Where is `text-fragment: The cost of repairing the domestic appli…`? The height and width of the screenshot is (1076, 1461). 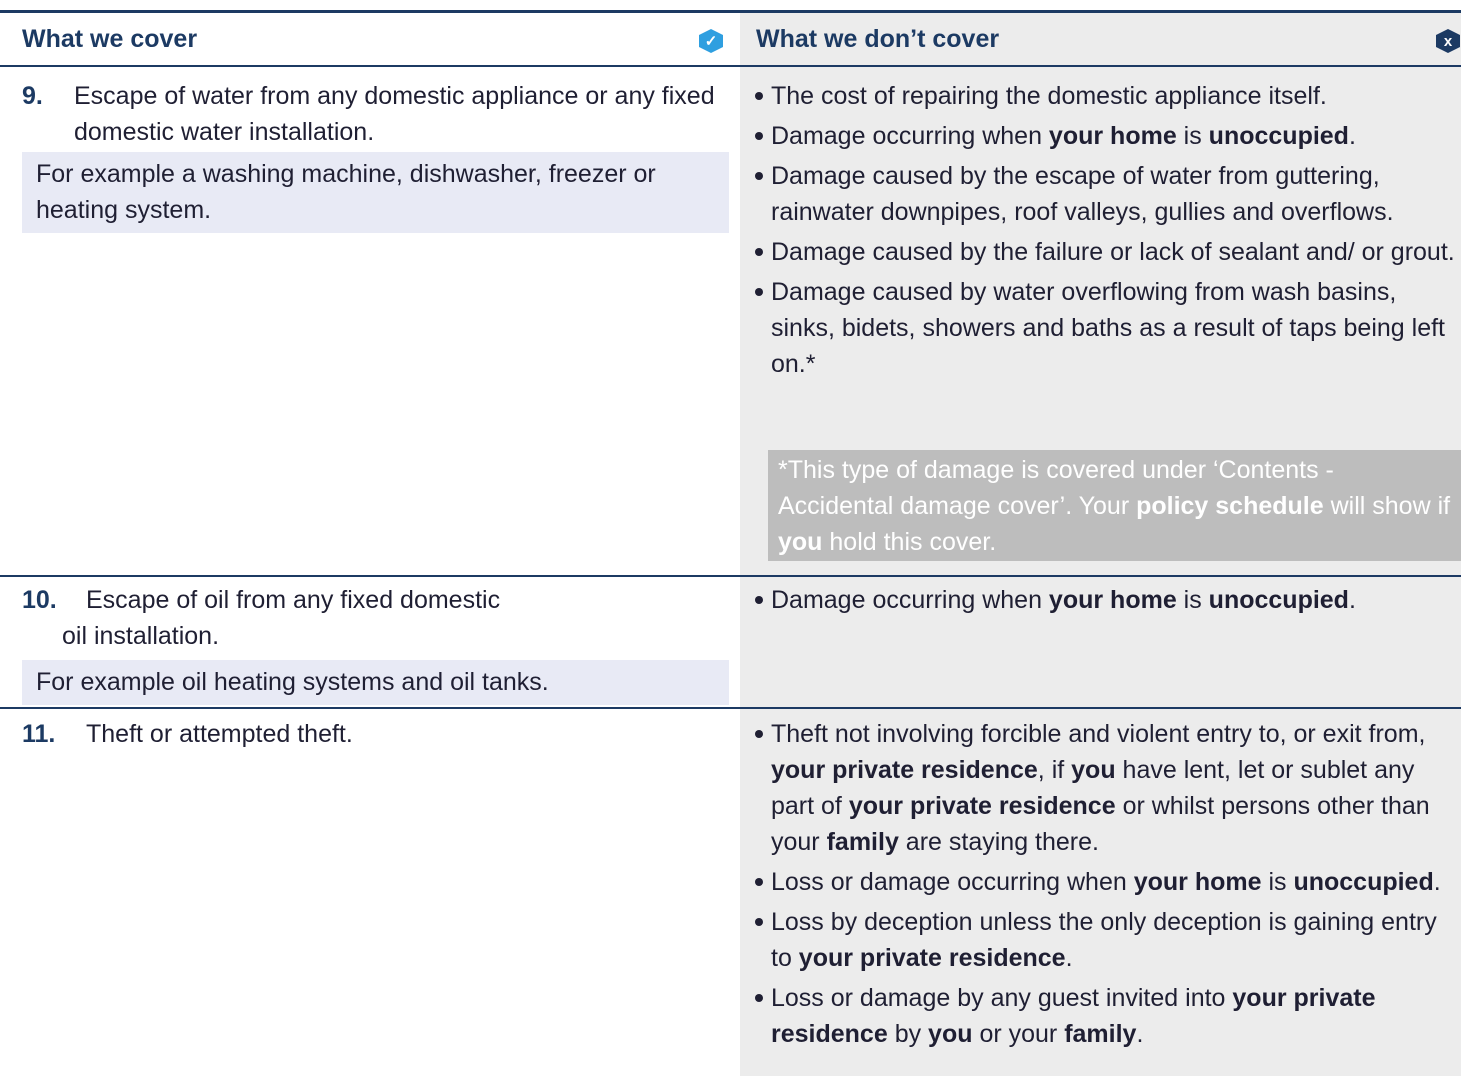 text-fragment: The cost of repairing the domestic appli… is located at coordinates (1049, 96).